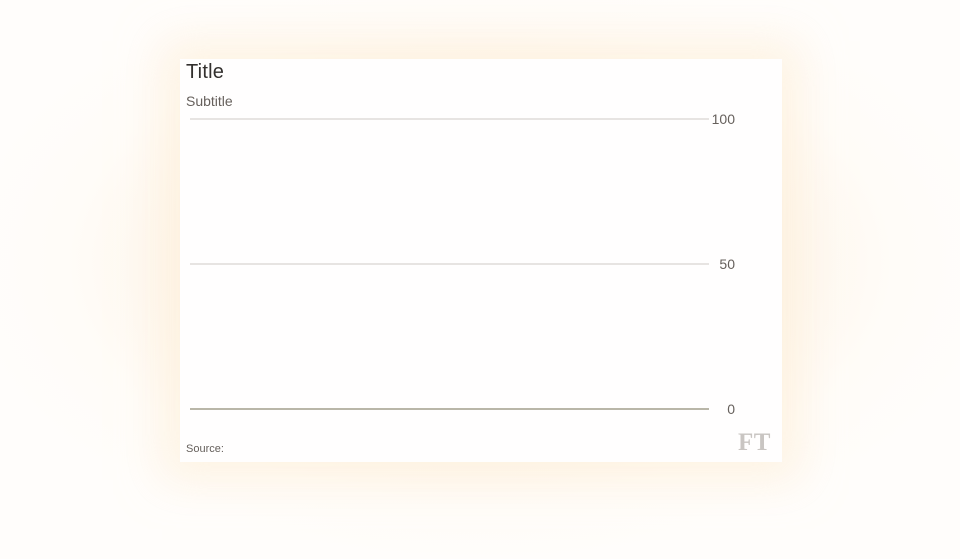  Describe the element at coordinates (205, 449) in the screenshot. I see `chart-source: Source:` at that location.